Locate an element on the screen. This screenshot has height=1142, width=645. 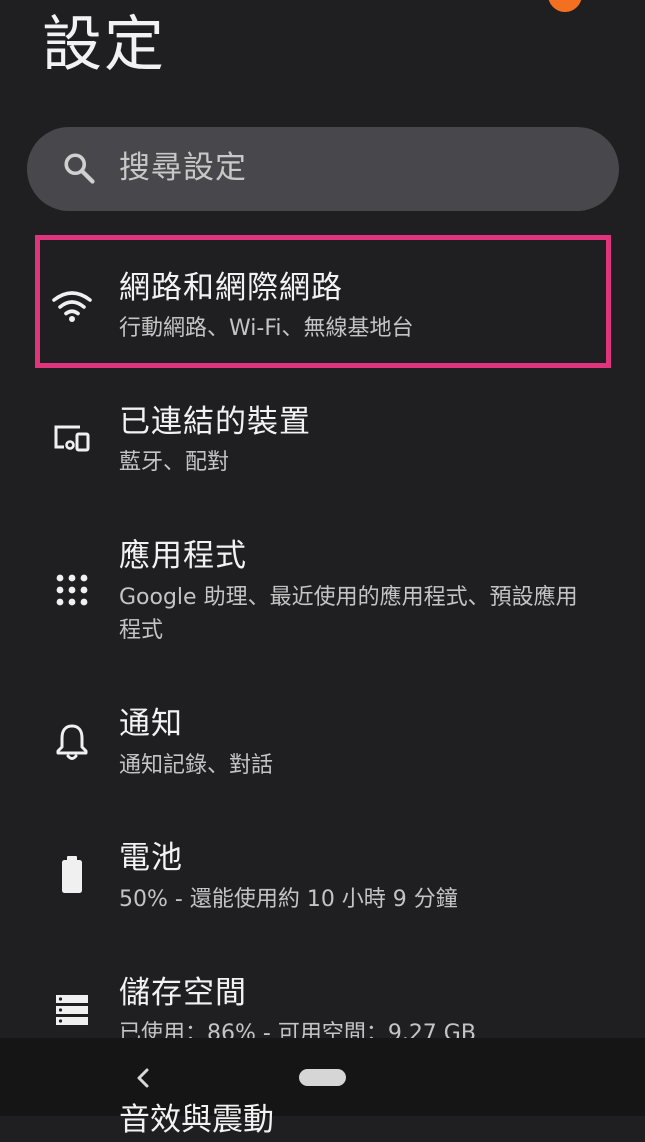
settings-item-sound-title: 音效與震動 is located at coordinates (196, 1120).